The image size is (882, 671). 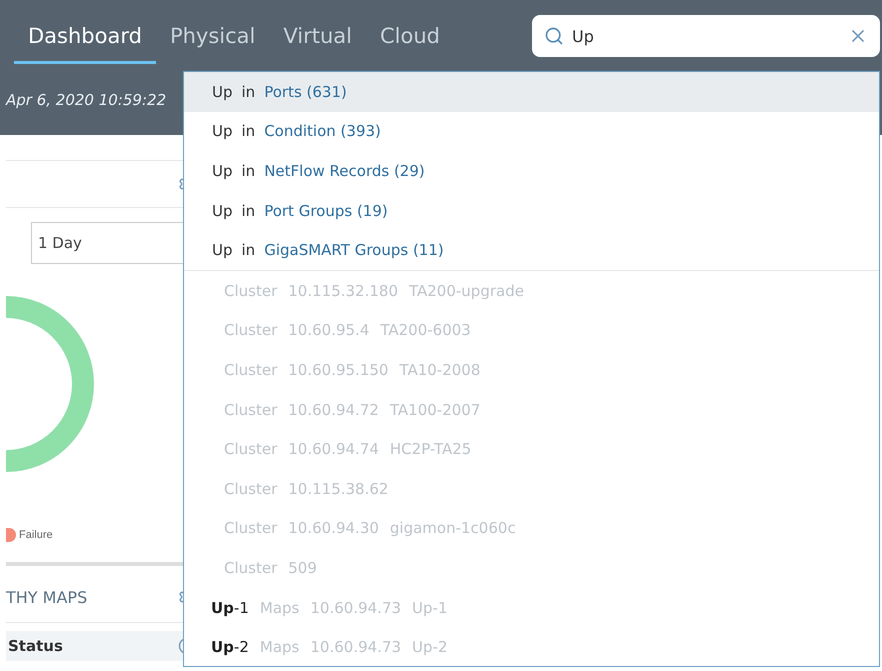 I want to click on panel-title: THY MAPS, so click(x=47, y=597).